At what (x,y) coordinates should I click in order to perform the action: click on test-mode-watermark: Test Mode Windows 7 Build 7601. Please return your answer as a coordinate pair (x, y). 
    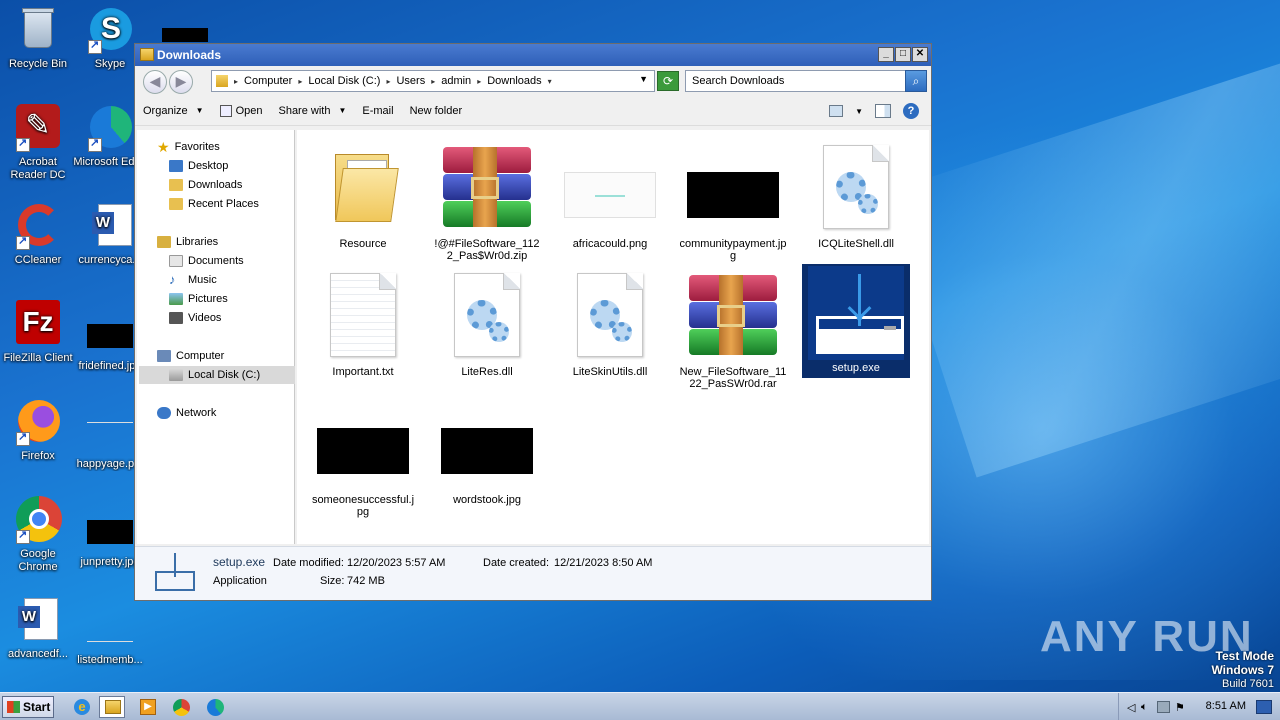
    Looking at the image, I should click on (1242, 670).